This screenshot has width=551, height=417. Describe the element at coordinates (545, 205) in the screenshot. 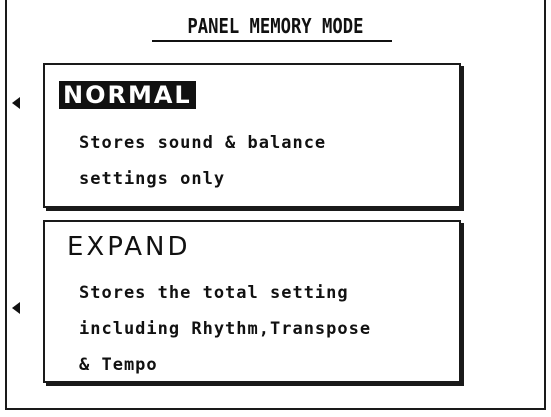

I see `screen-border-right` at that location.